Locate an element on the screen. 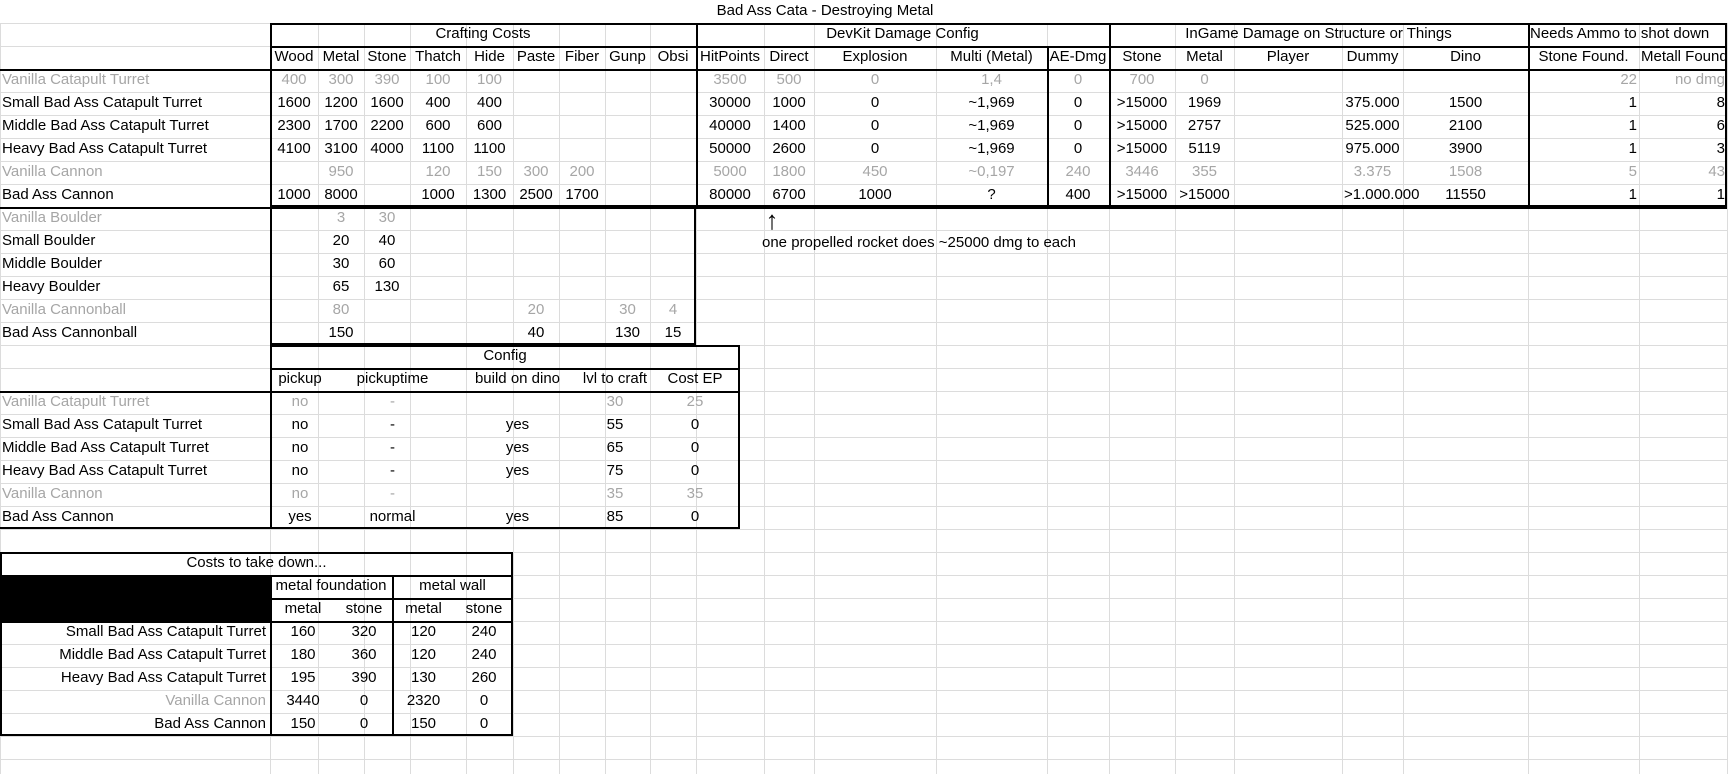 The height and width of the screenshot is (774, 1728). ammo-row-label: Middle Boulder is located at coordinates (52, 263).